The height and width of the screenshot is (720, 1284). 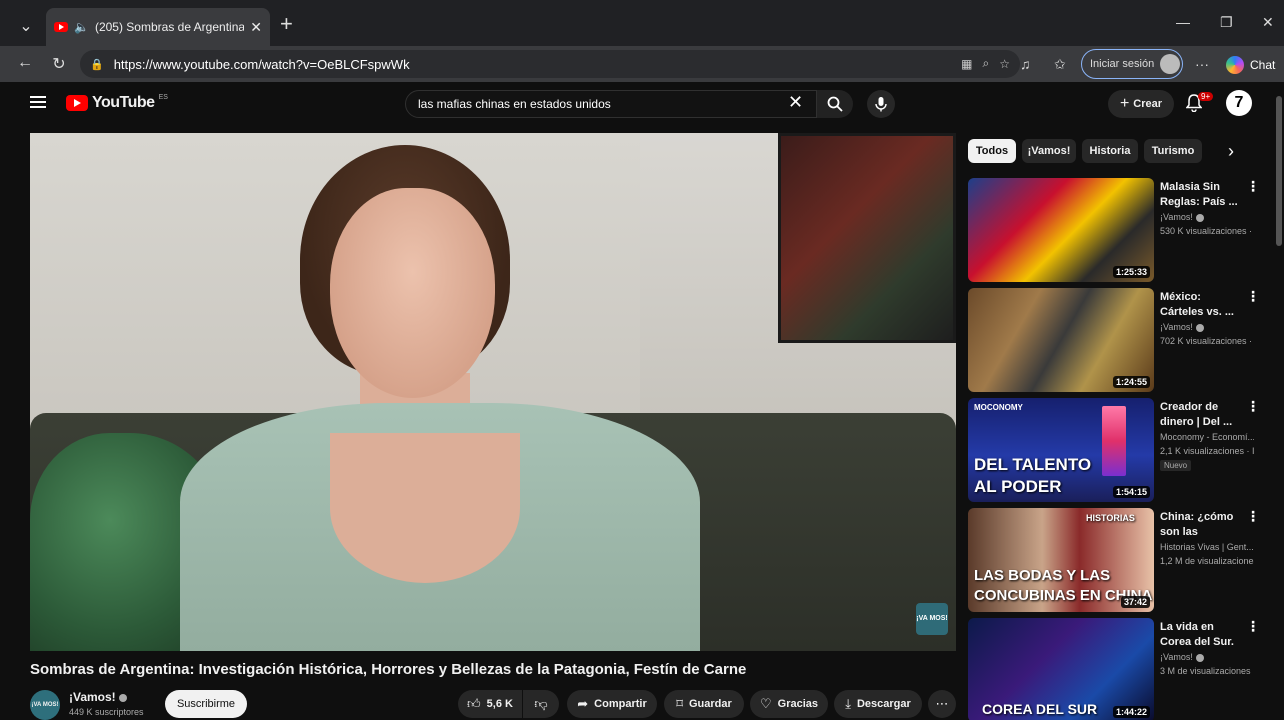 What do you see at coordinates (1025, 64) in the screenshot?
I see `extensions-icon: ♫` at bounding box center [1025, 64].